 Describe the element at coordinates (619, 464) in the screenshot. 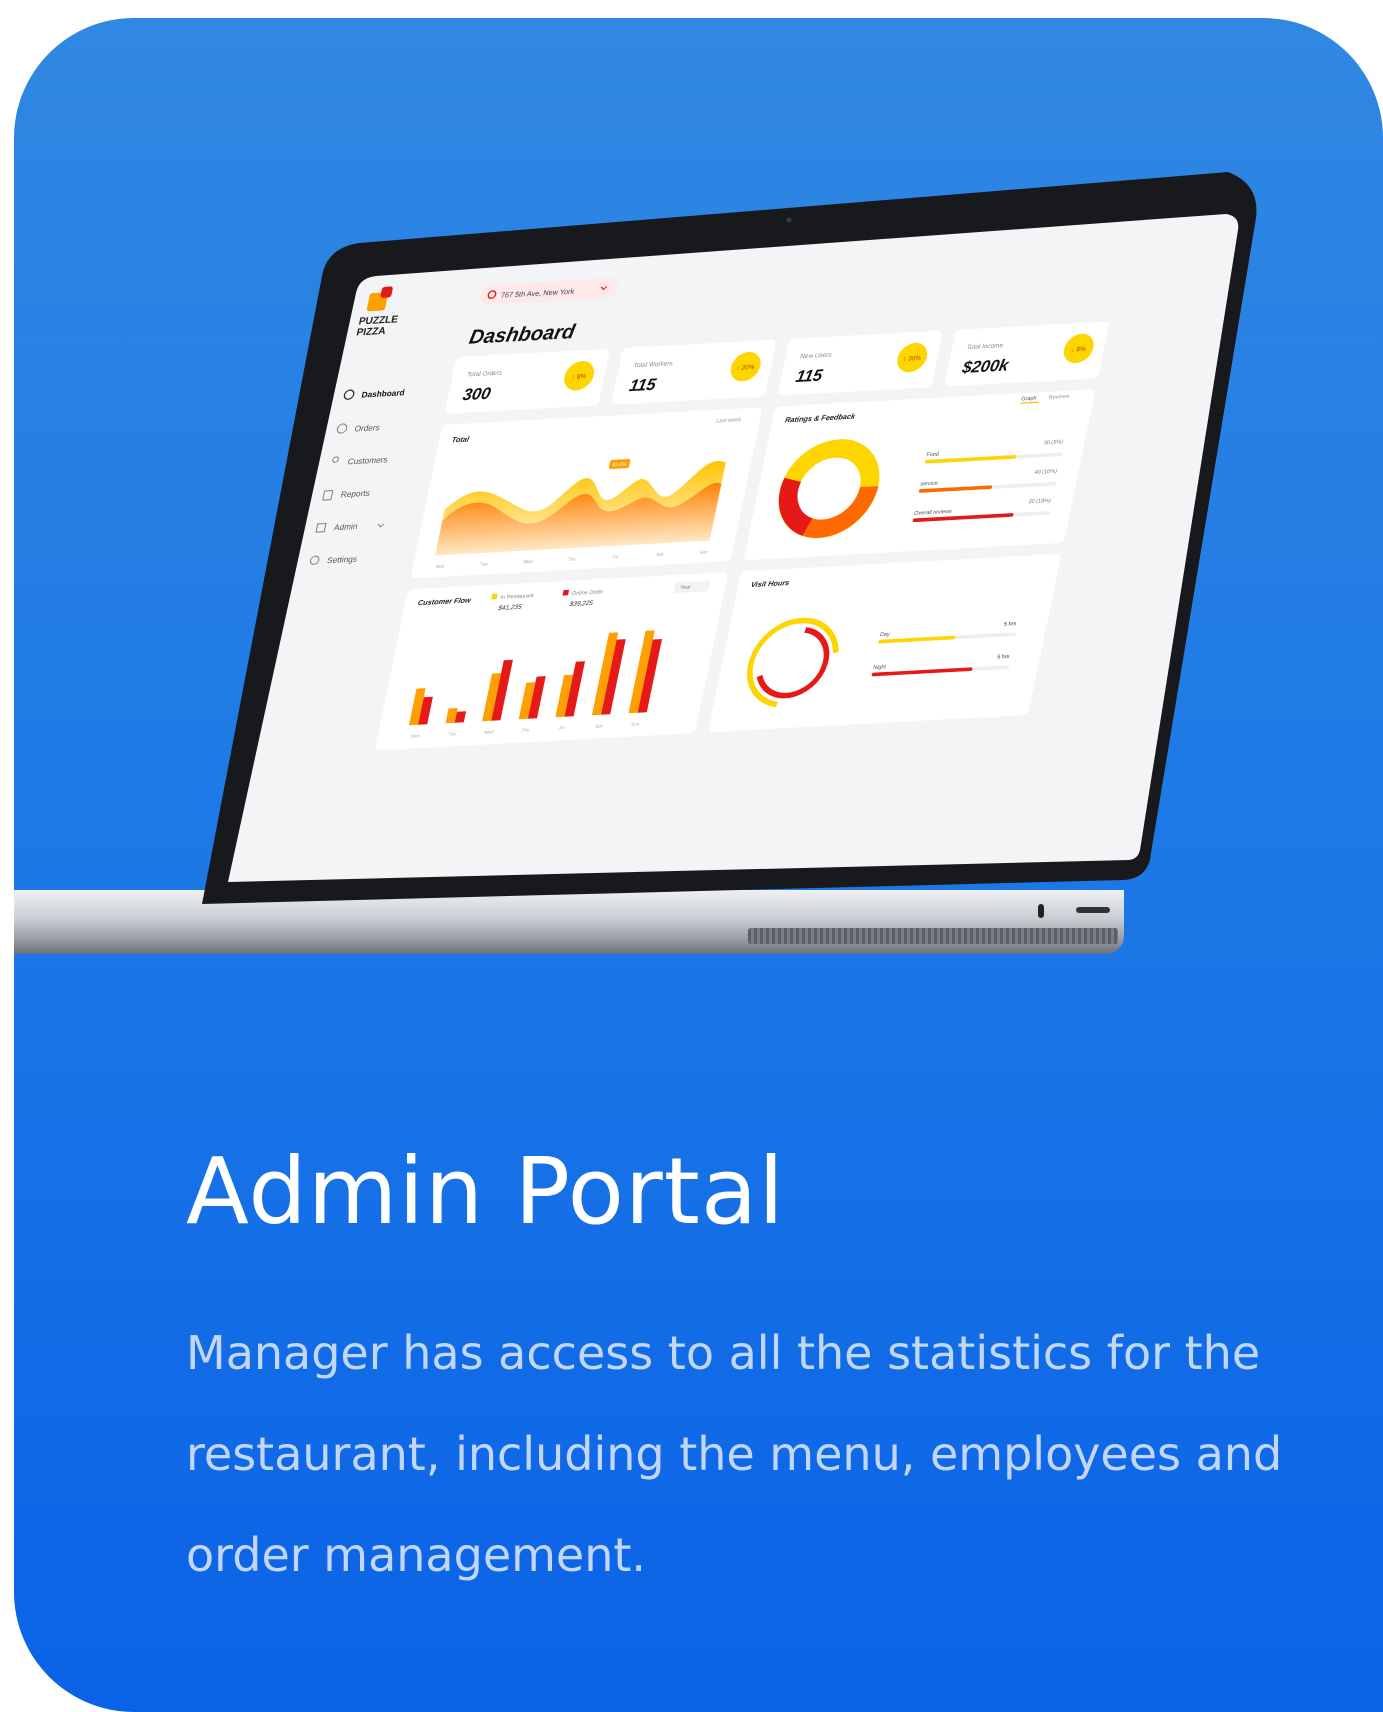

I see `tooltip-value: $3,456` at that location.